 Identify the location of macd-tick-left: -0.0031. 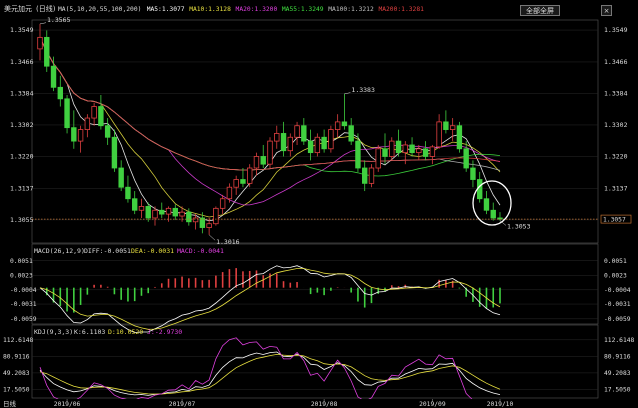
(23, 304).